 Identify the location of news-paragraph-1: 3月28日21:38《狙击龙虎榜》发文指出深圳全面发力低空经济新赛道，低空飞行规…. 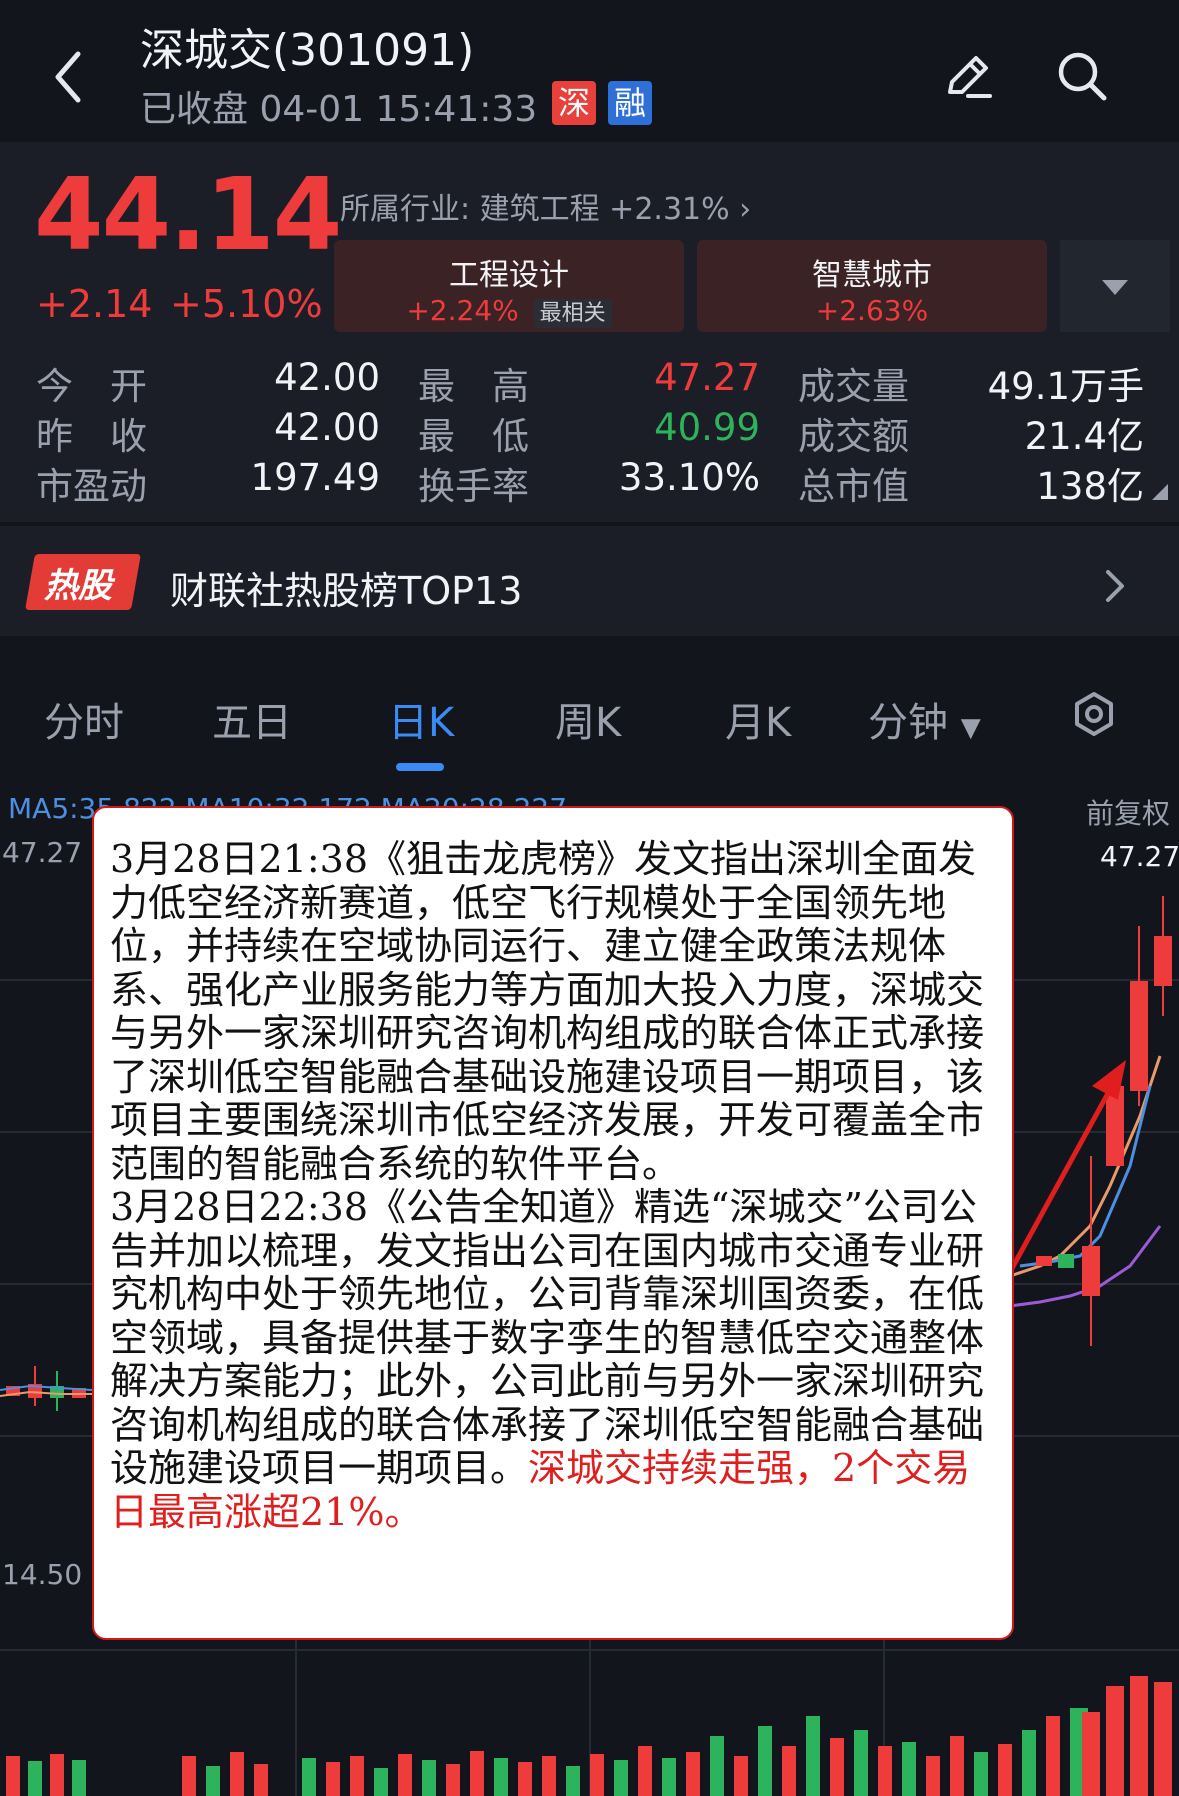
(547, 1011).